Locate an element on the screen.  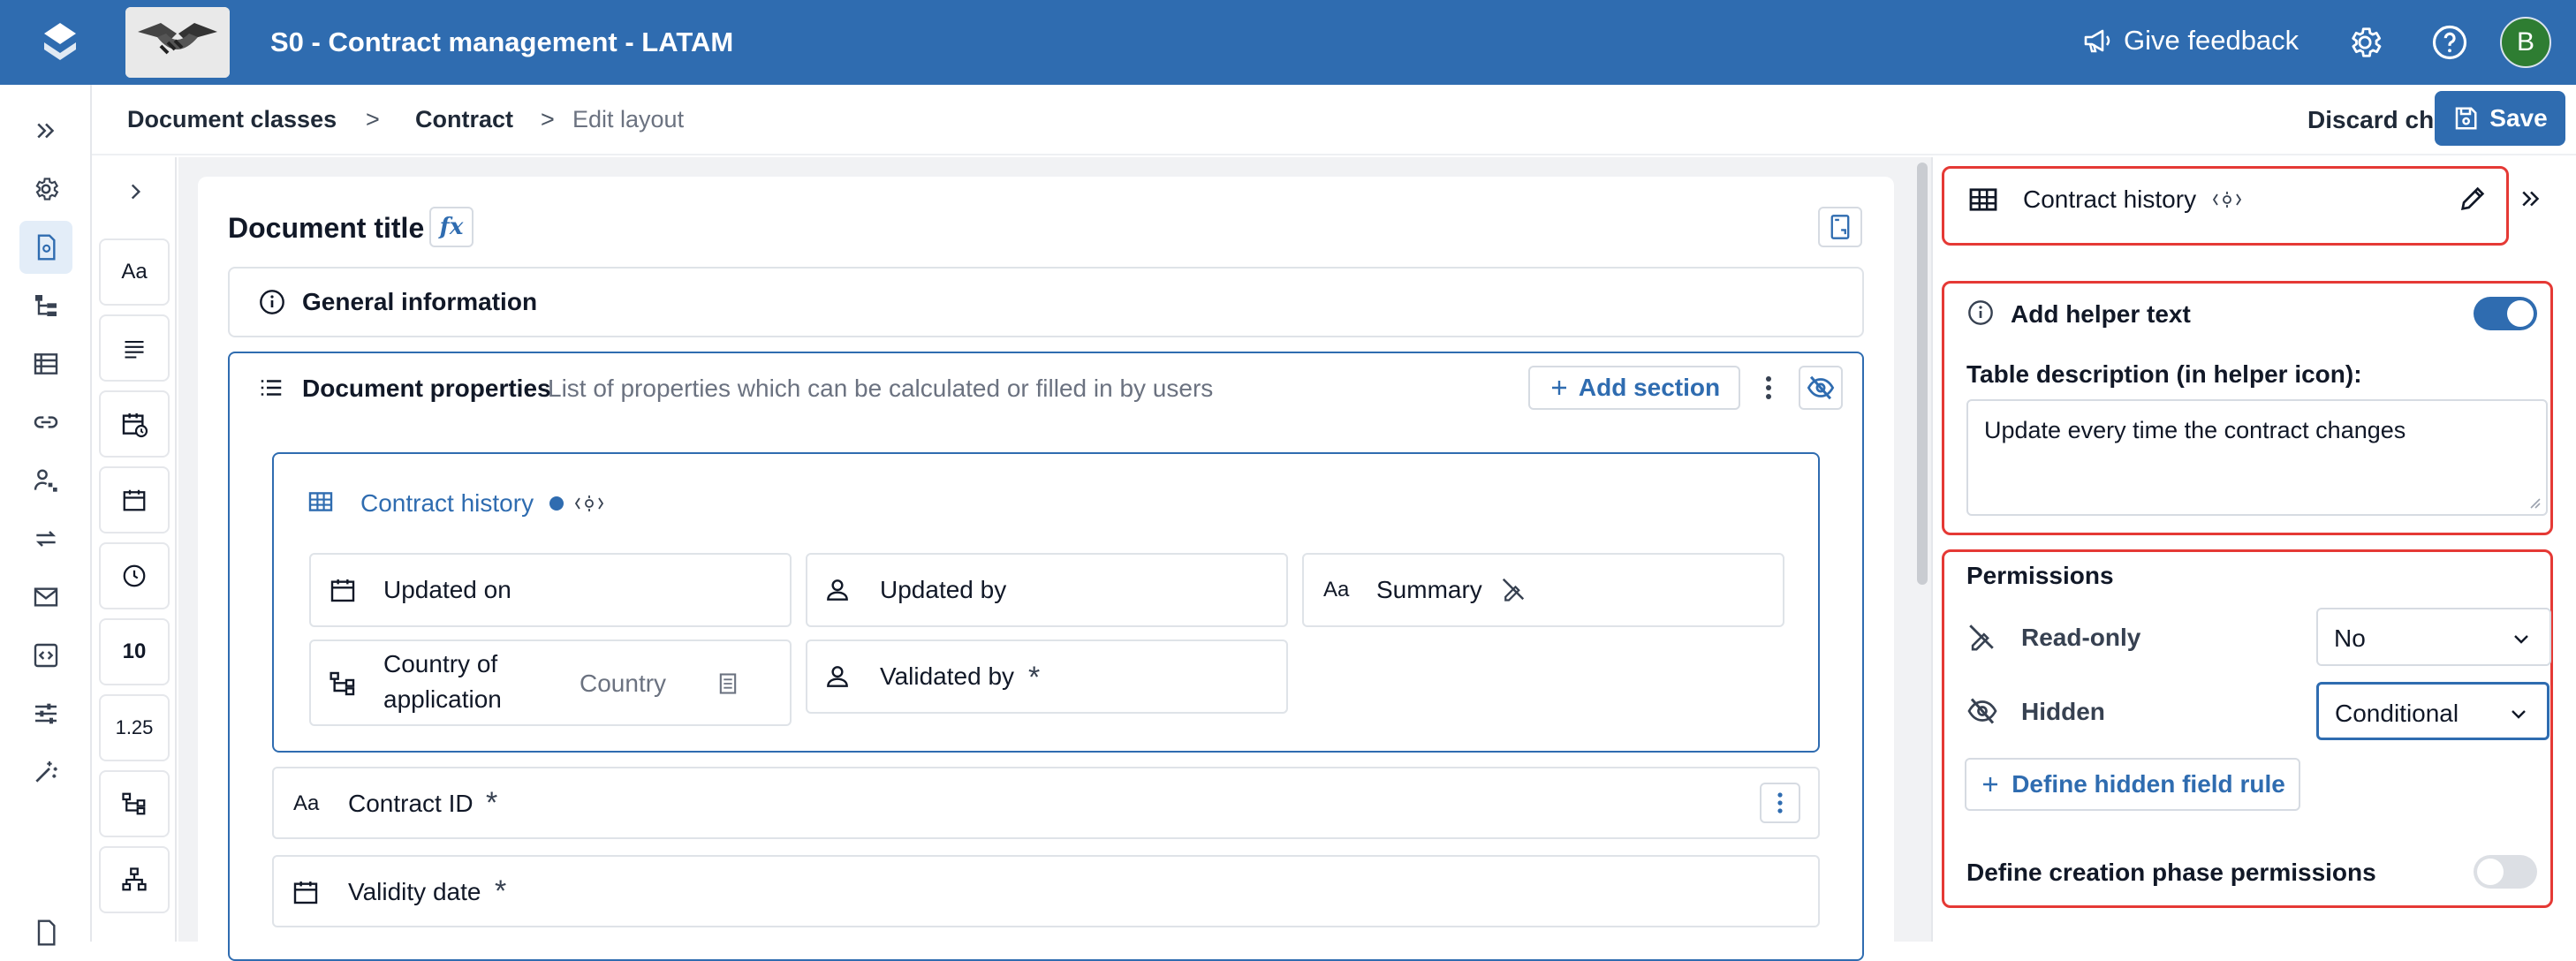
save-label: Save is located at coordinates (2519, 118).